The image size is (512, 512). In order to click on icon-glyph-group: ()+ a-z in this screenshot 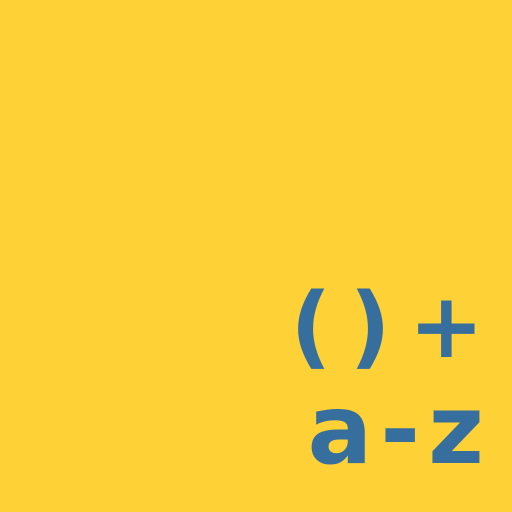, I will do `click(387, 380)`.